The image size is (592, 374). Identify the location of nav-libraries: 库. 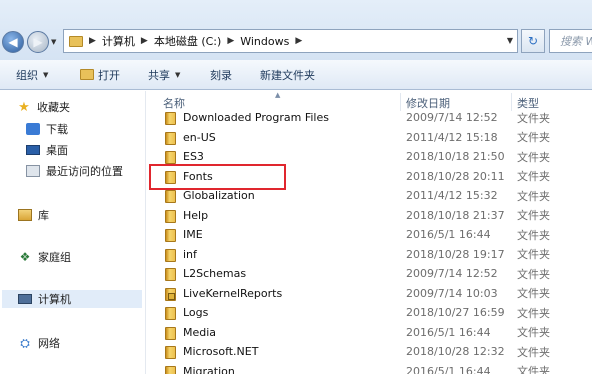
(33, 215).